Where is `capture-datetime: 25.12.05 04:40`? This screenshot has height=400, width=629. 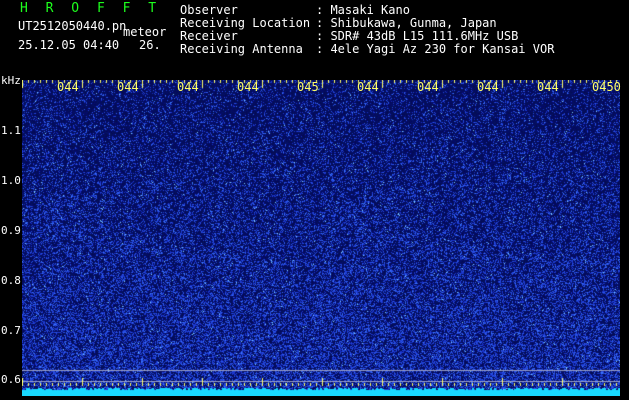
capture-datetime: 25.12.05 04:40 is located at coordinates (69, 45).